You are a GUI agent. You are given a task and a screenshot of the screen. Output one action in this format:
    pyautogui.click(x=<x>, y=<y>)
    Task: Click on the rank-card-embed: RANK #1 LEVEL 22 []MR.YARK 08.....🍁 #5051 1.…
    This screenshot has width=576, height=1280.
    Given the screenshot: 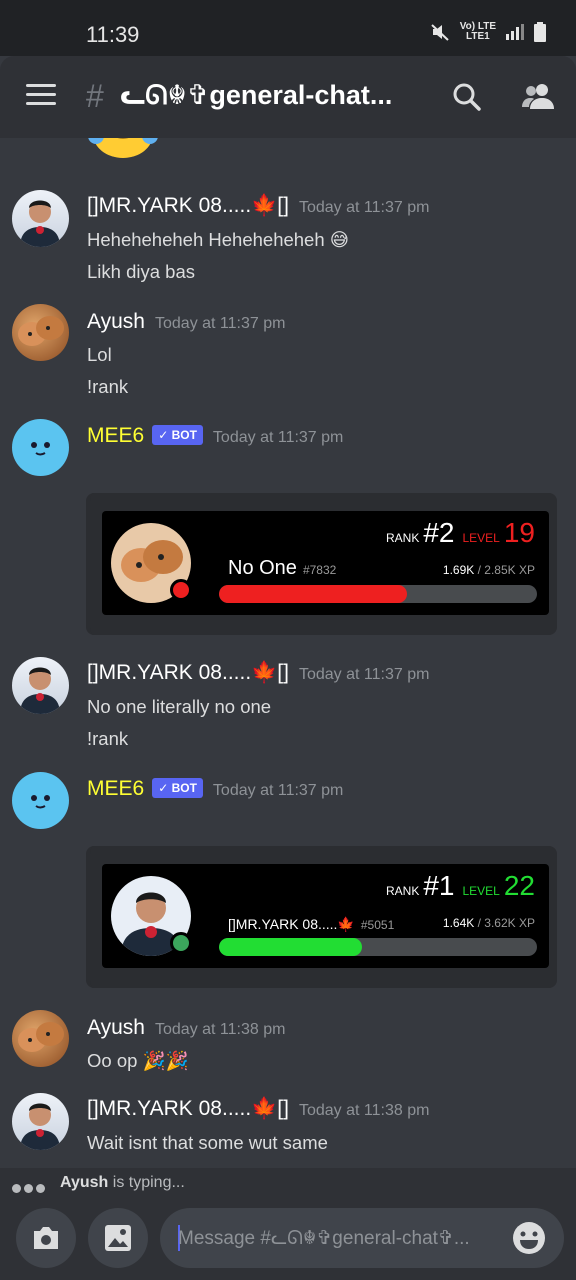 What is the action you would take?
    pyautogui.click(x=321, y=917)
    